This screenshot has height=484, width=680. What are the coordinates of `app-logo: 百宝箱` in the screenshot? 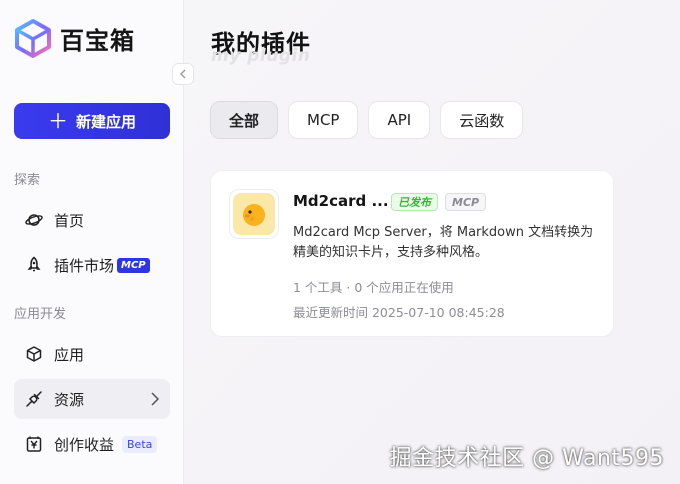 It's located at (74, 38).